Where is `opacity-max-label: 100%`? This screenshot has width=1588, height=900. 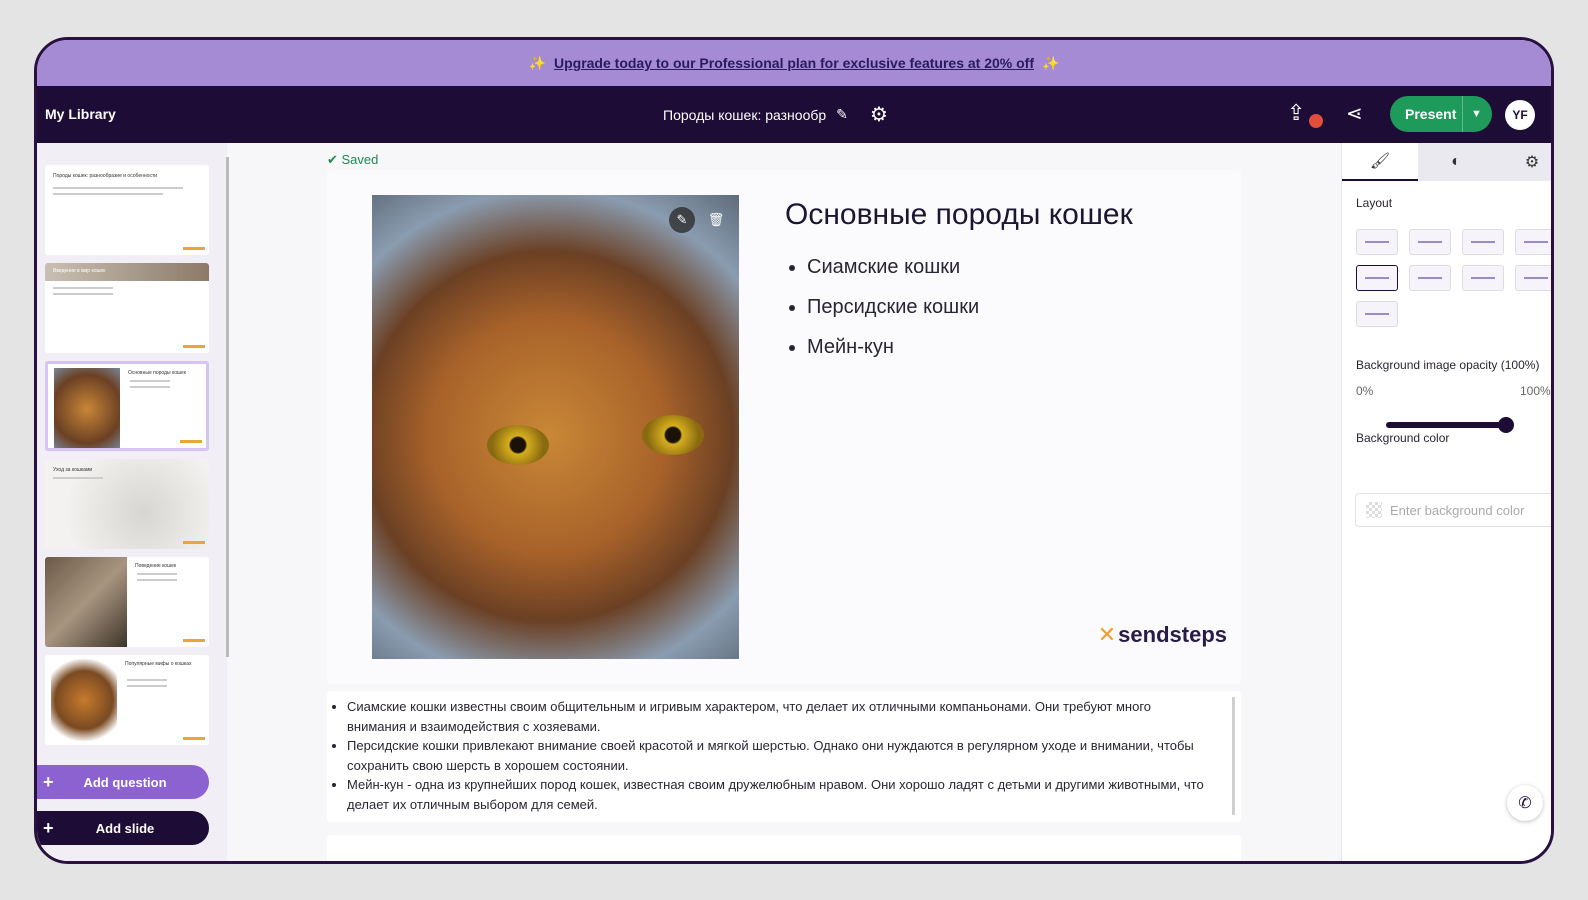 opacity-max-label: 100% is located at coordinates (1535, 391).